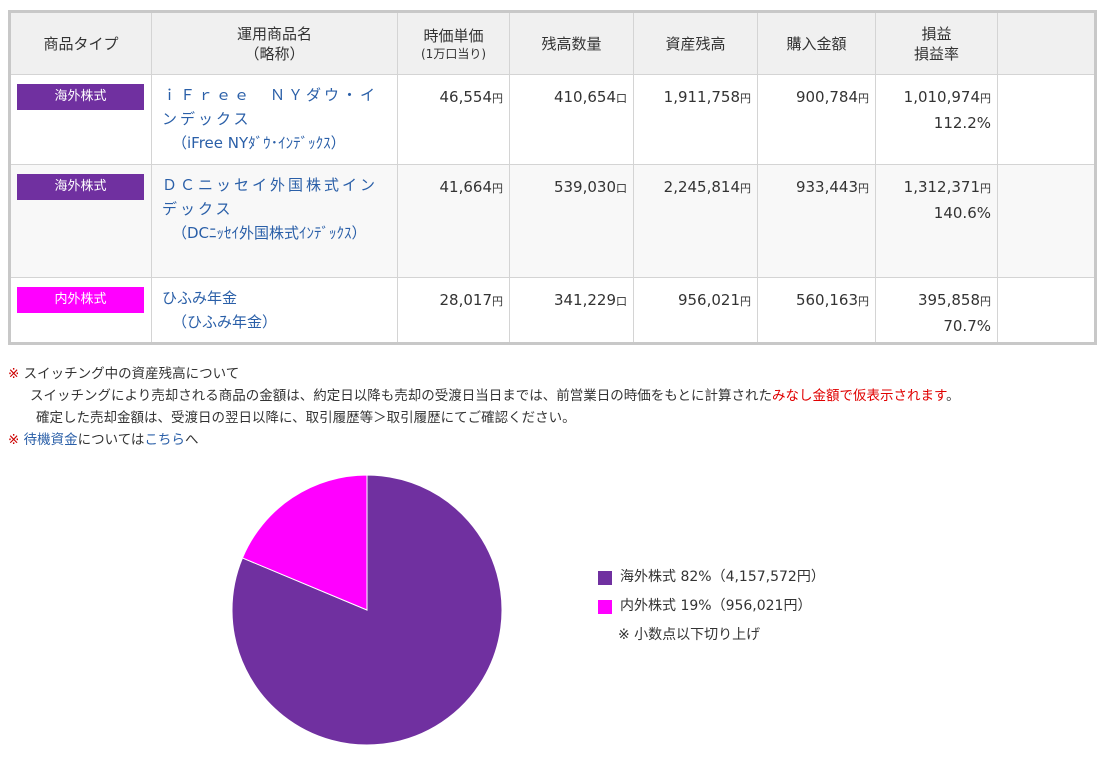  What do you see at coordinates (453, 310) in the screenshot?
I see `price-cell: 28,017円` at bounding box center [453, 310].